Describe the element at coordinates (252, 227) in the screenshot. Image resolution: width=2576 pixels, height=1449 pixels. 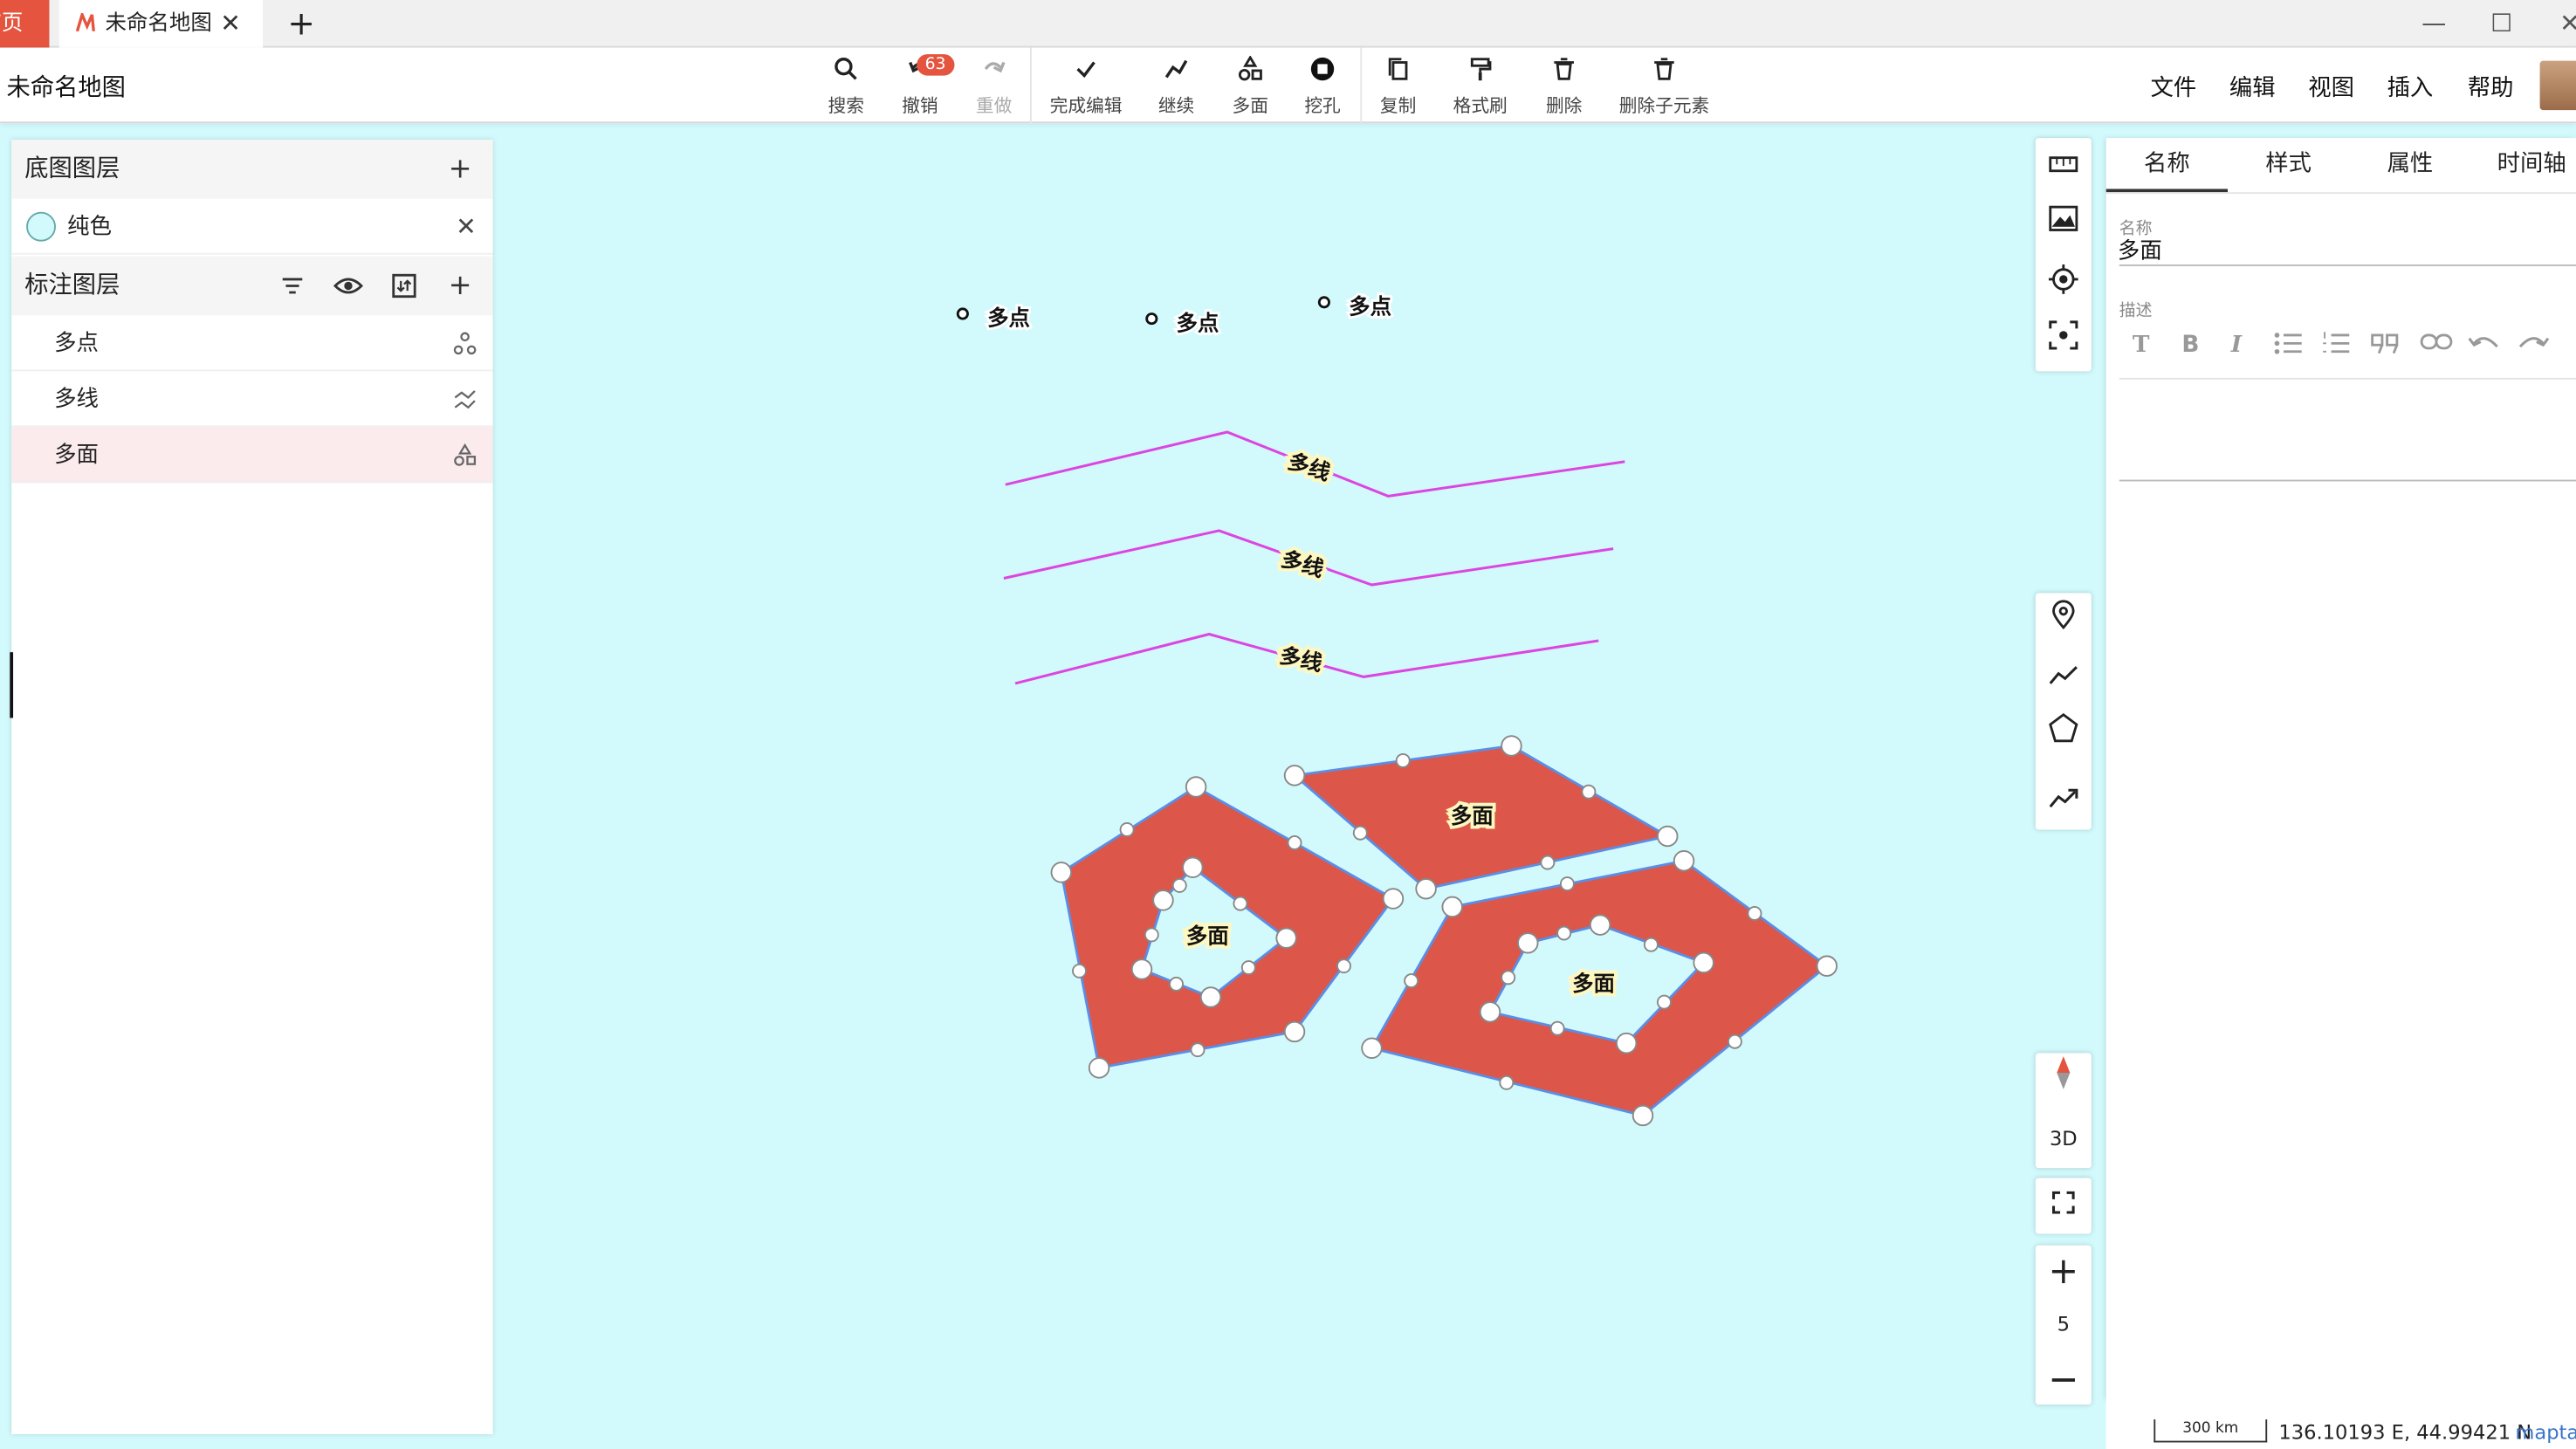
I see `base-layer-item: 纯色 ✕` at that location.